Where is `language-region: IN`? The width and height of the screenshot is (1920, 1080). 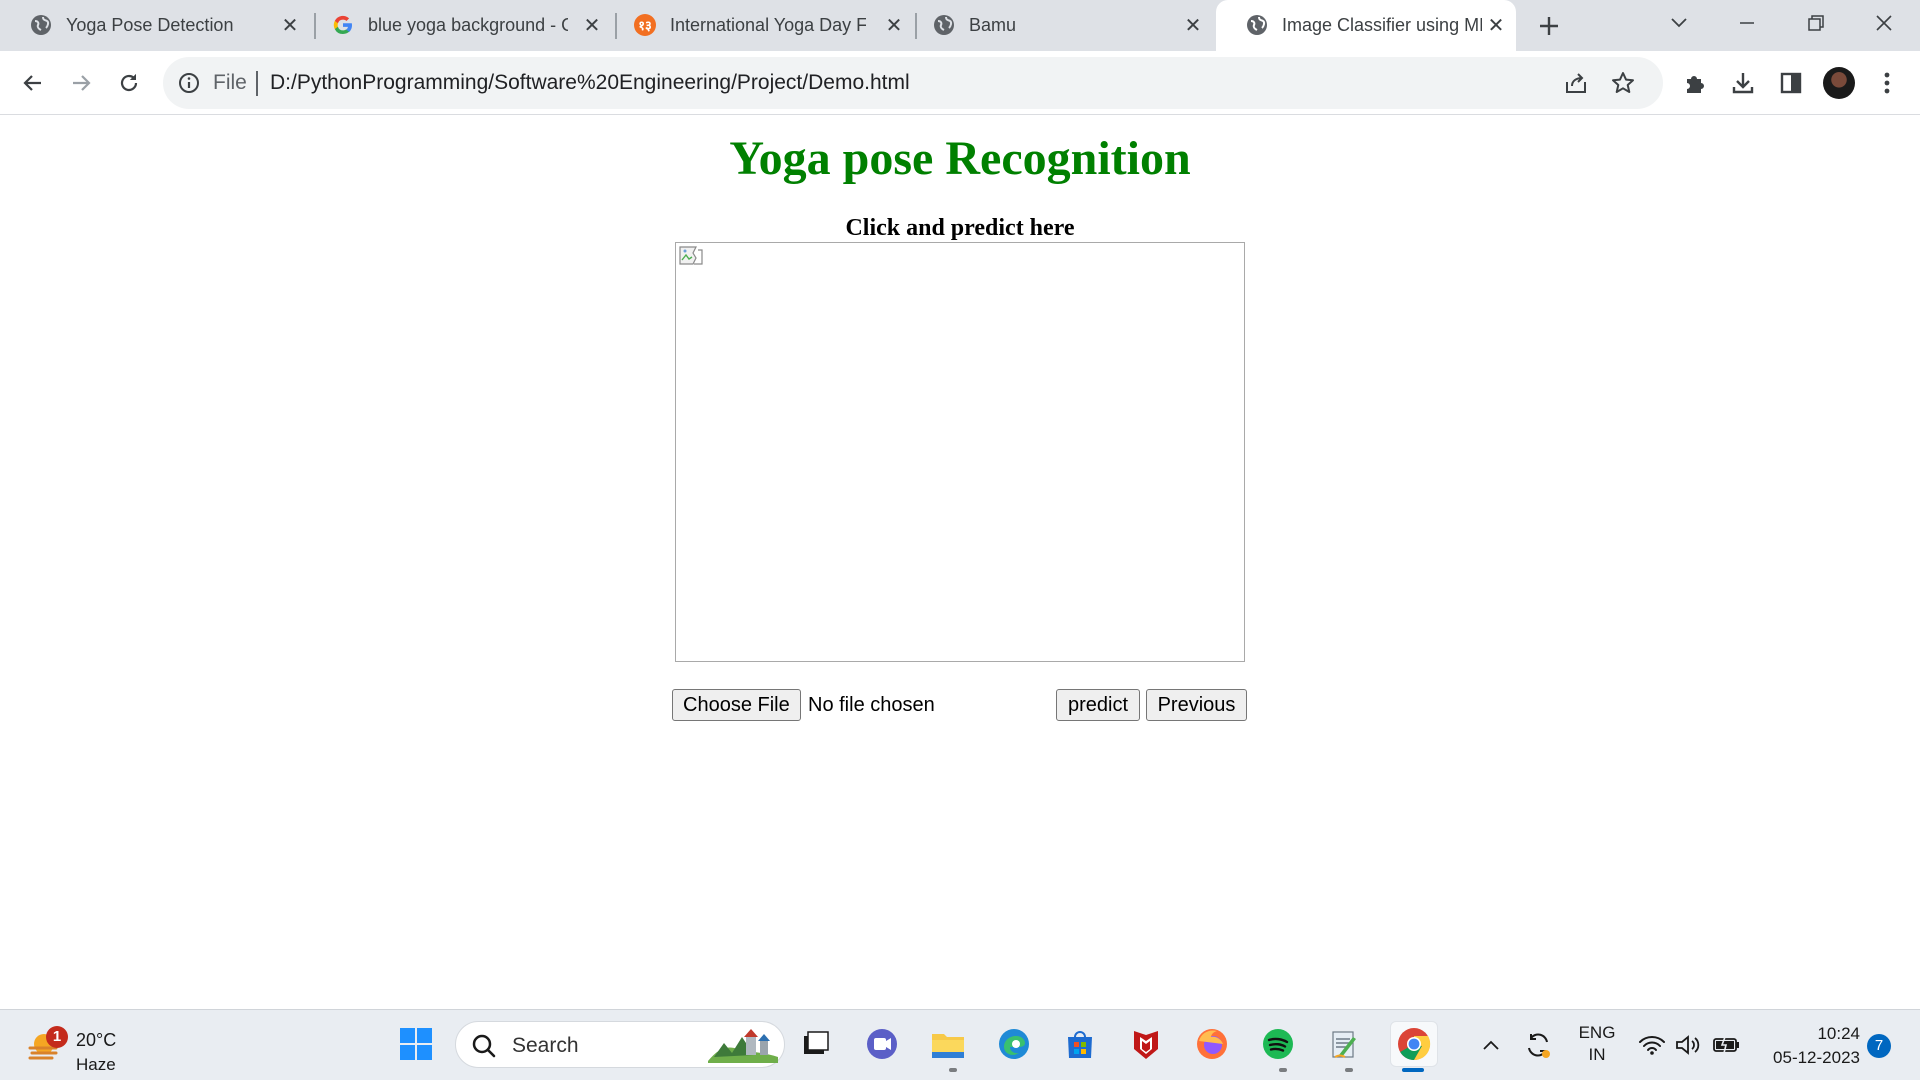 language-region: IN is located at coordinates (1597, 1054).